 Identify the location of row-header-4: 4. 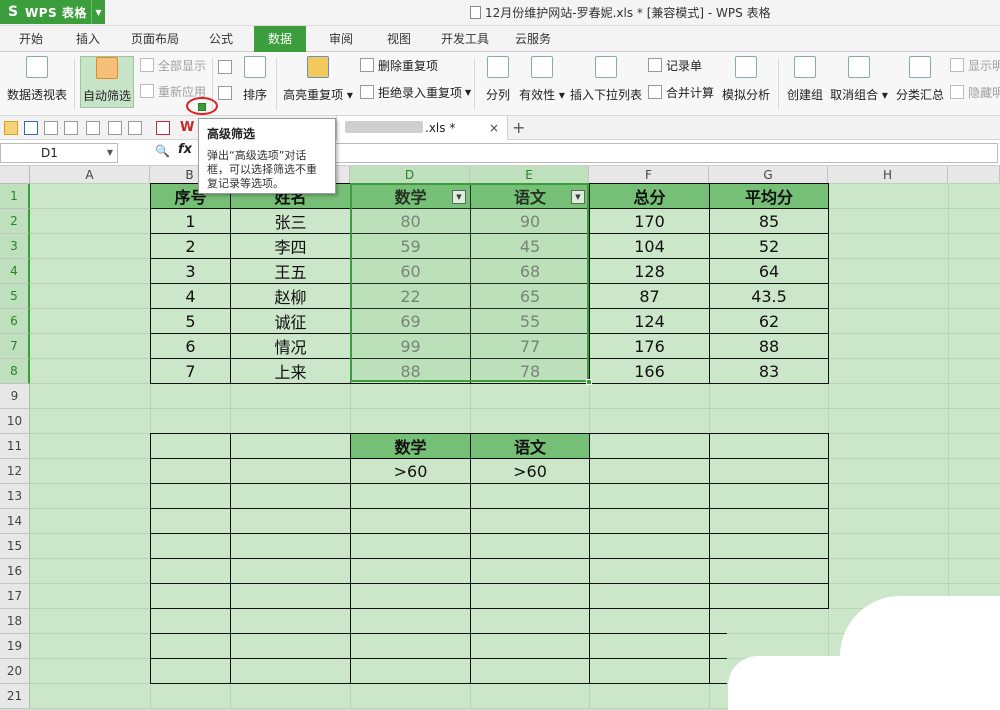
(15, 271).